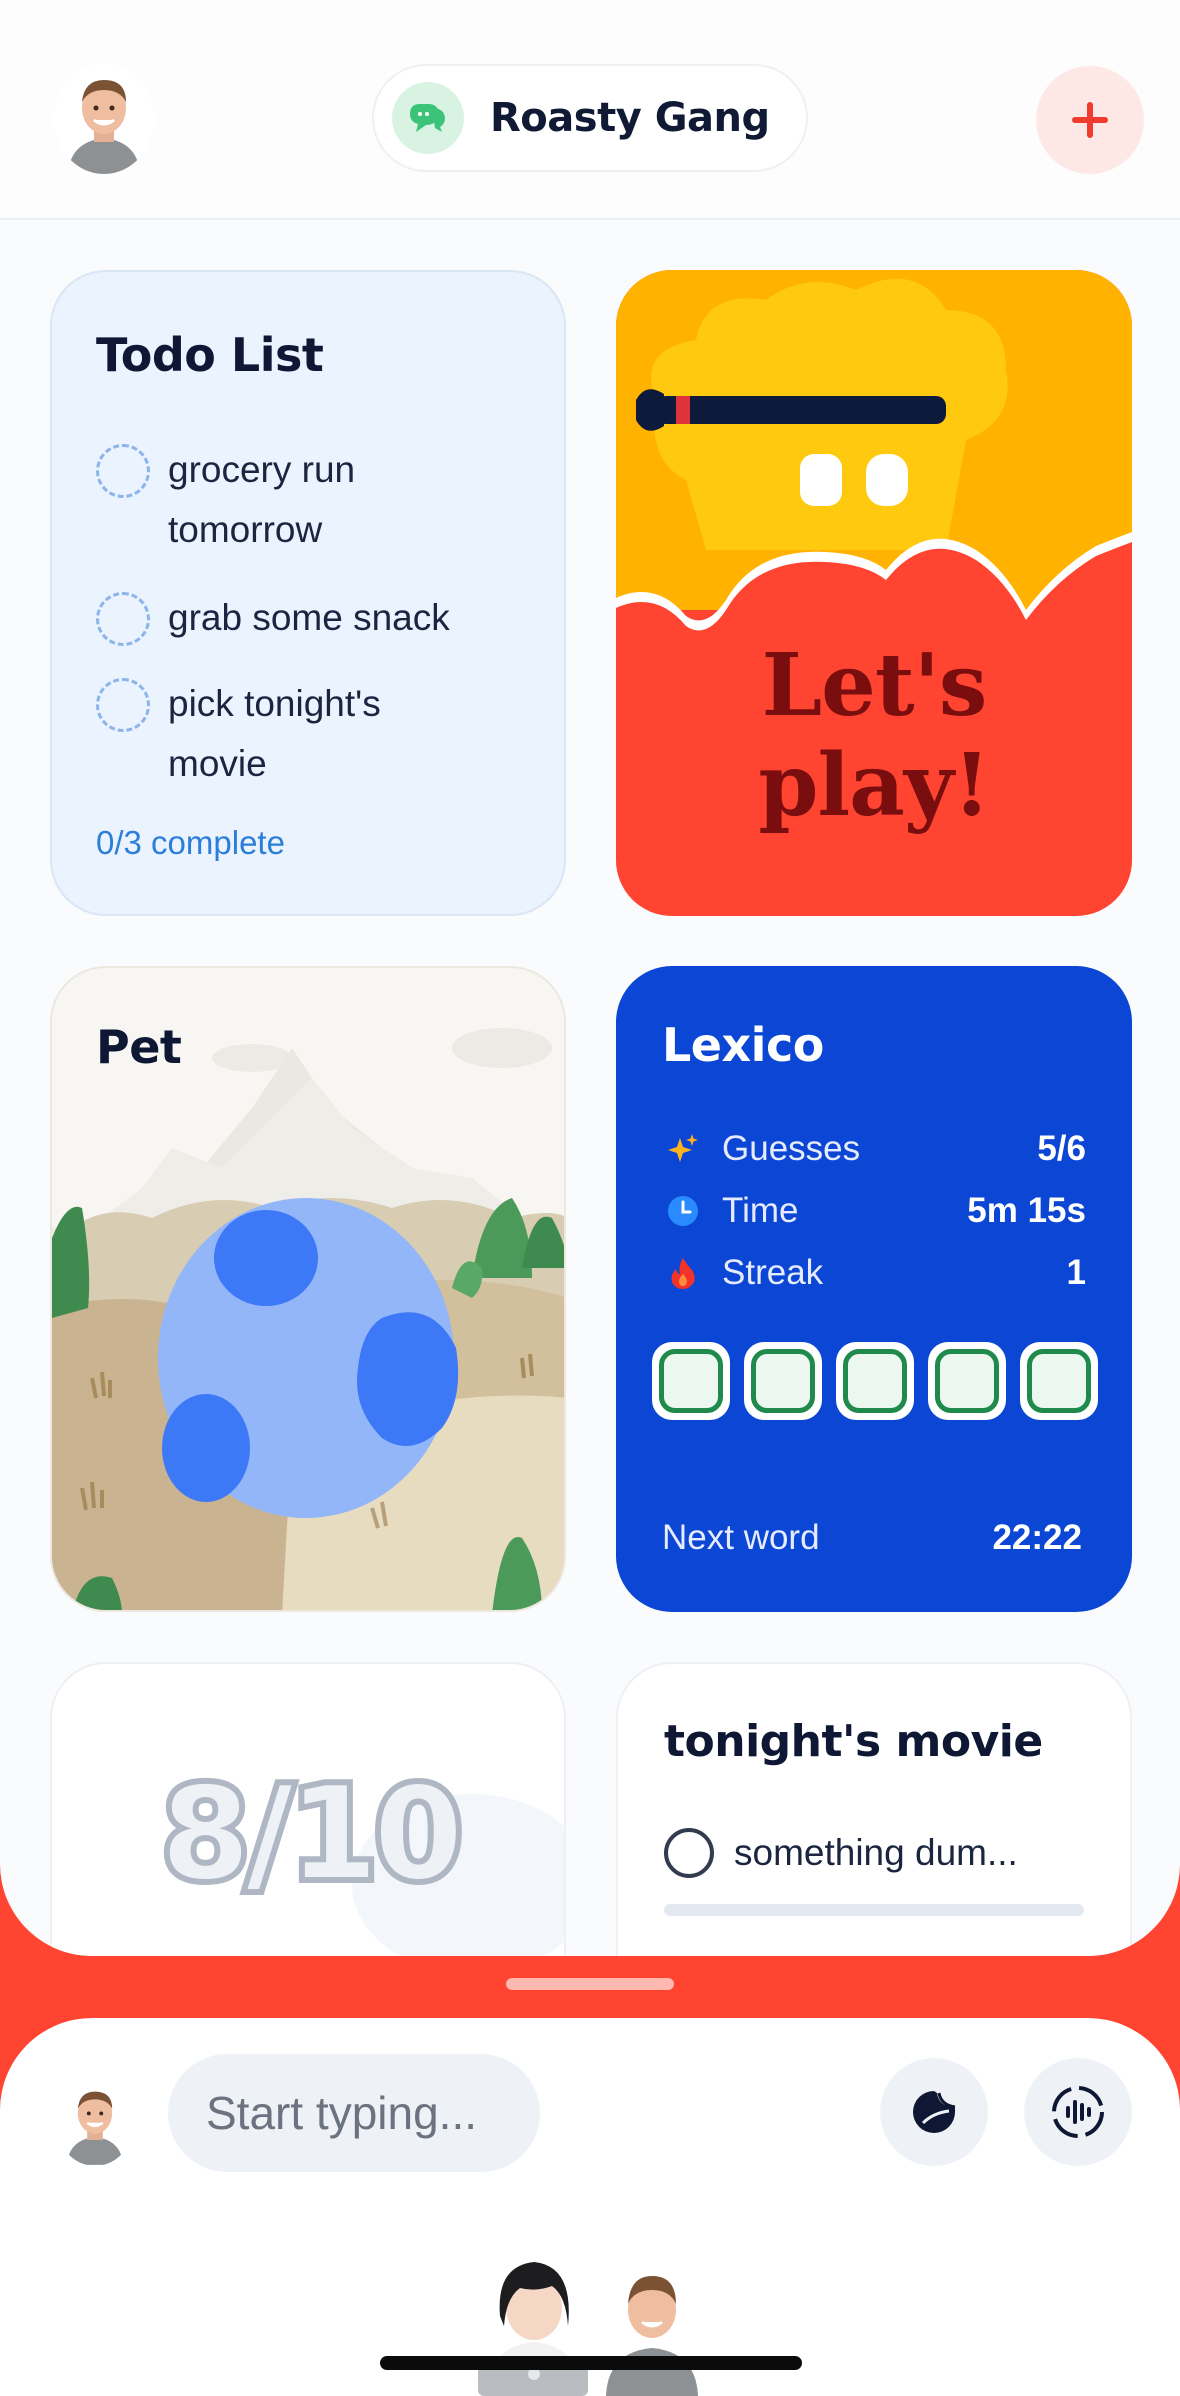 This screenshot has height=2396, width=1180. Describe the element at coordinates (853, 1741) in the screenshot. I see `movie-title: tonight's movie` at that location.